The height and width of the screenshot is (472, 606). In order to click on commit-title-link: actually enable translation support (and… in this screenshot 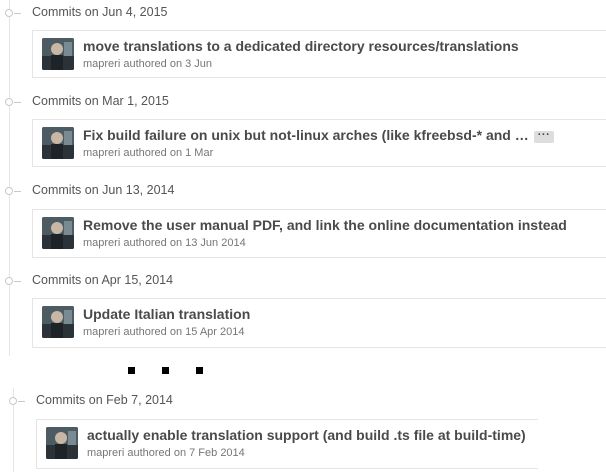, I will do `click(311, 435)`.